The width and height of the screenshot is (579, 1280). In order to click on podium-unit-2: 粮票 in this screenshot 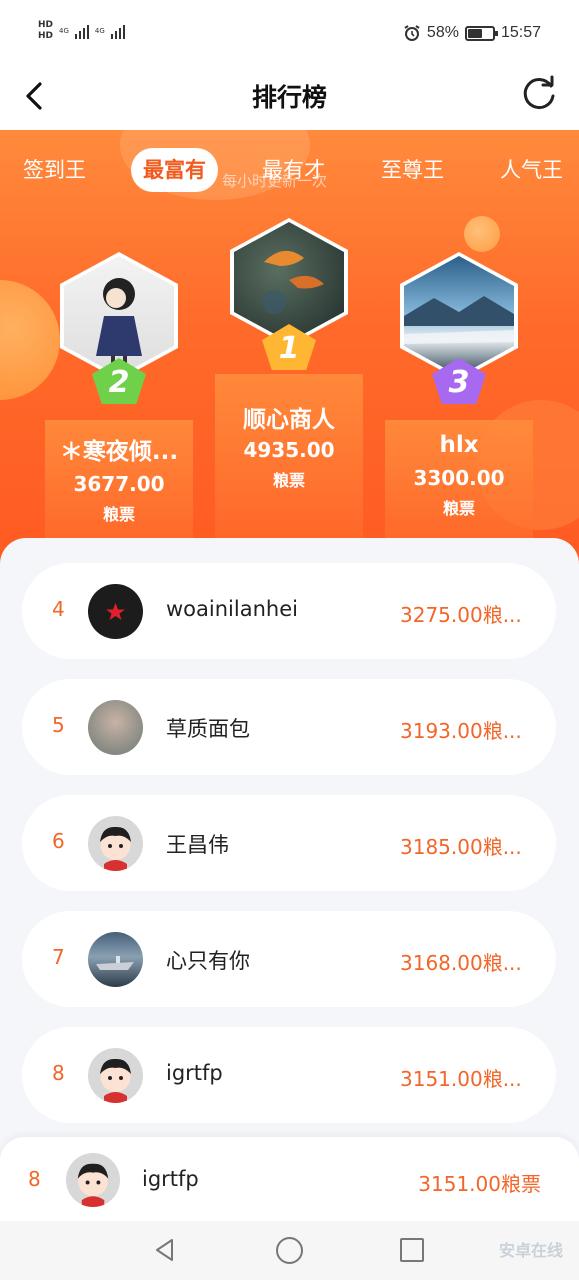, I will do `click(118, 514)`.